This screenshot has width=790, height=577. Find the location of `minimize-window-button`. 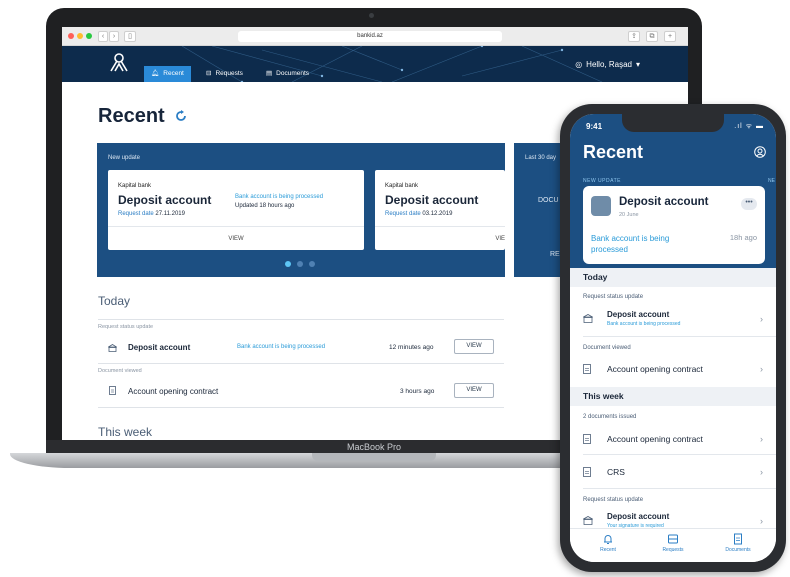

minimize-window-button is located at coordinates (80, 36).